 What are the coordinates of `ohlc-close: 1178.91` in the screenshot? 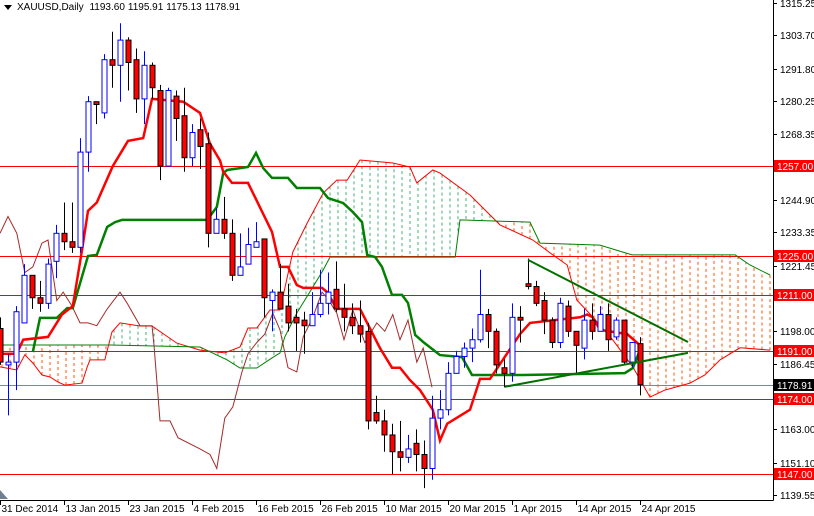 It's located at (222, 7).